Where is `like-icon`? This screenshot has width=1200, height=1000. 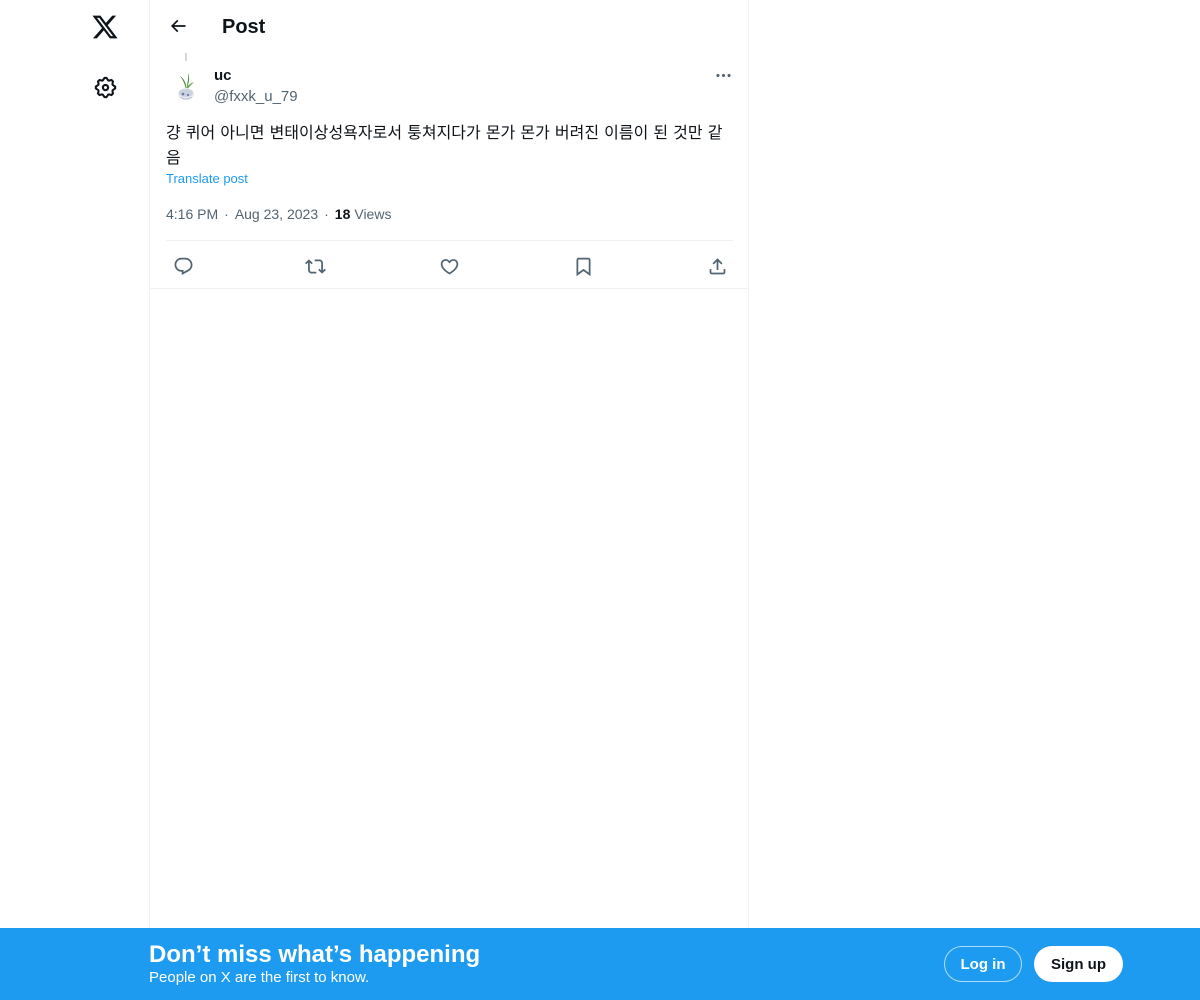 like-icon is located at coordinates (449, 266).